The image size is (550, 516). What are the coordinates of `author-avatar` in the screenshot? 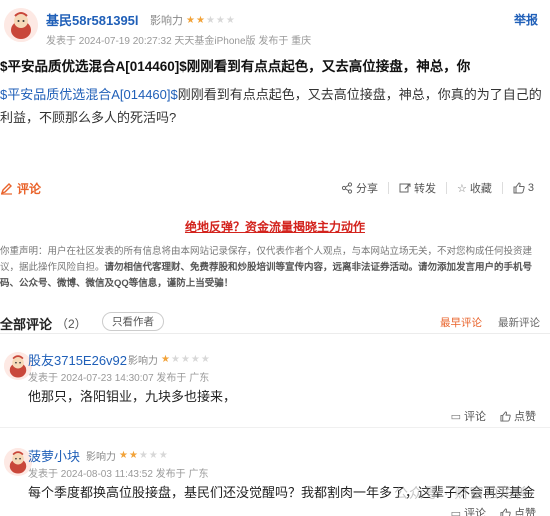 It's located at (21, 25).